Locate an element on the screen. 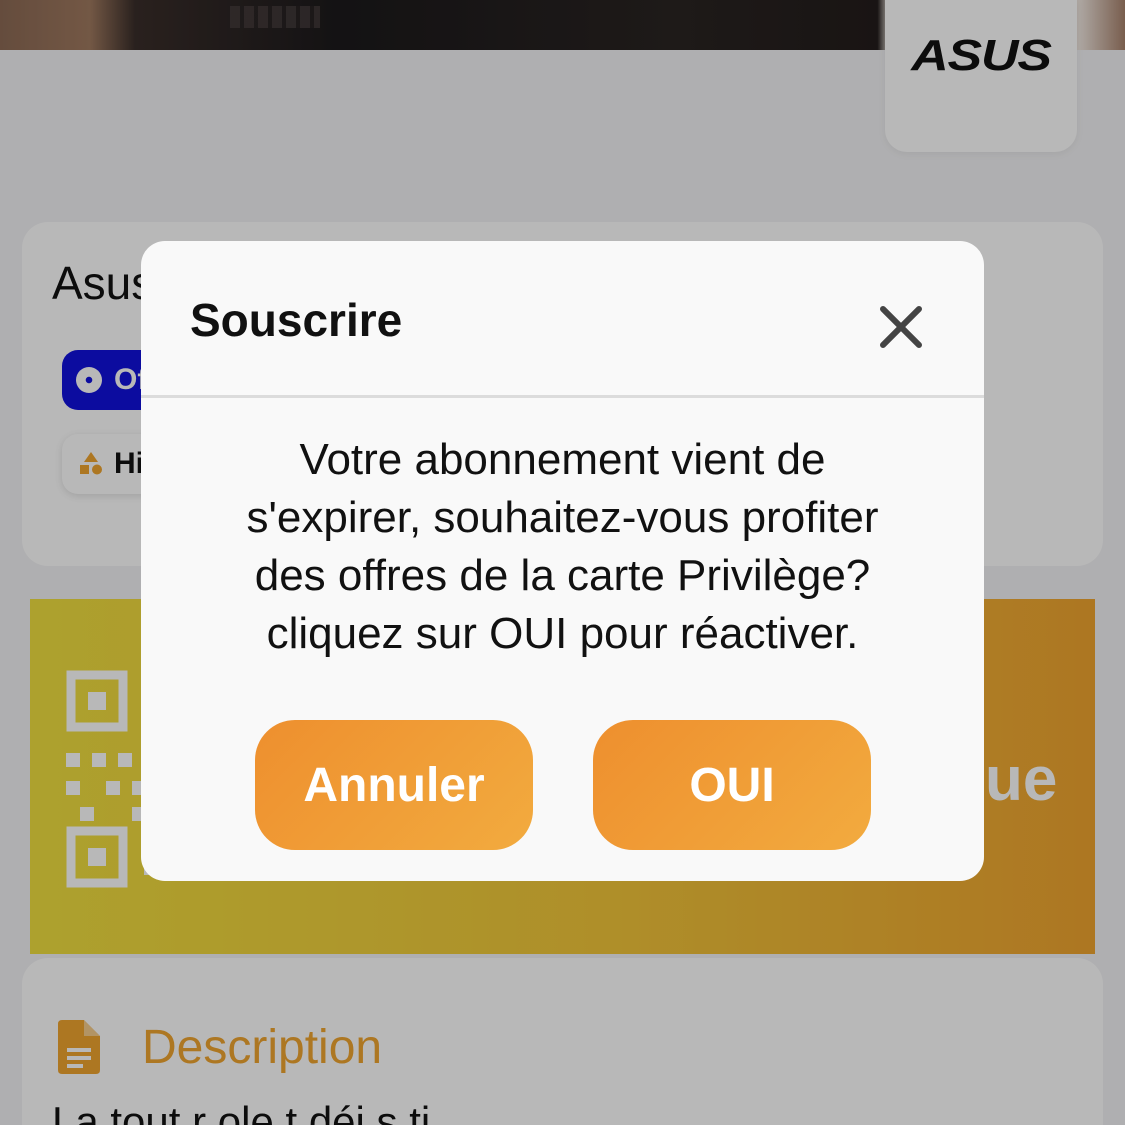 The width and height of the screenshot is (1125, 1125). dialog-title: Souscrire is located at coordinates (296, 320).